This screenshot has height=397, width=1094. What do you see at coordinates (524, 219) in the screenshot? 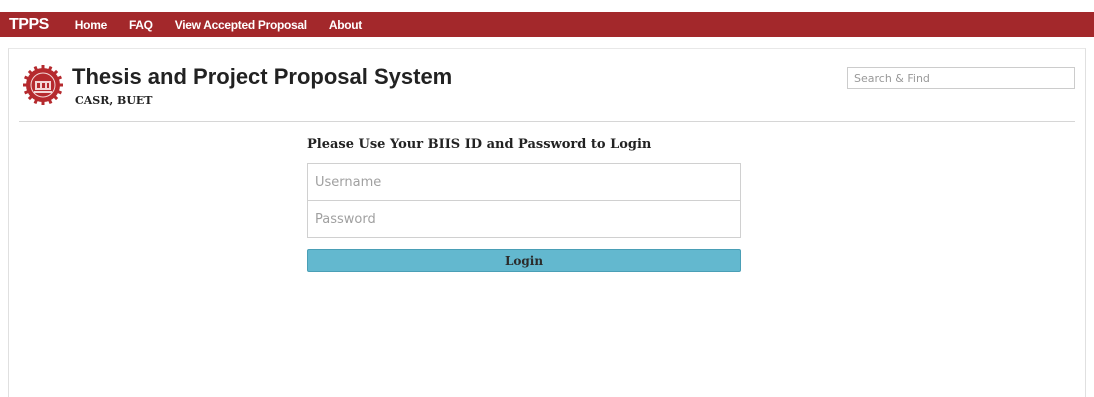
I see `password-input` at bounding box center [524, 219].